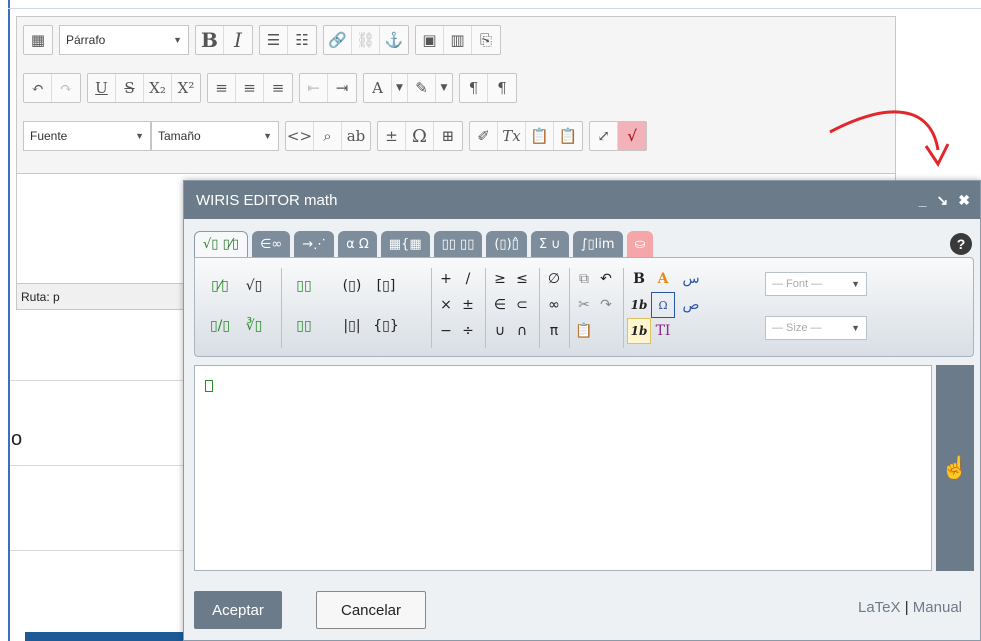  I want to click on media-icon: ▥, so click(458, 40).